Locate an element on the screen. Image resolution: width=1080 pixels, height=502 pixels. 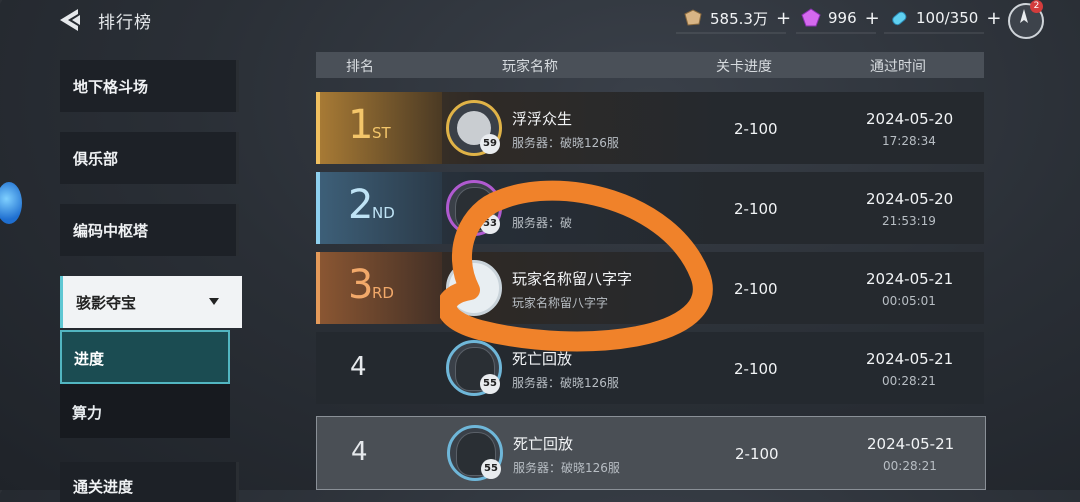
add-gem-icon: + is located at coordinates (872, 18).